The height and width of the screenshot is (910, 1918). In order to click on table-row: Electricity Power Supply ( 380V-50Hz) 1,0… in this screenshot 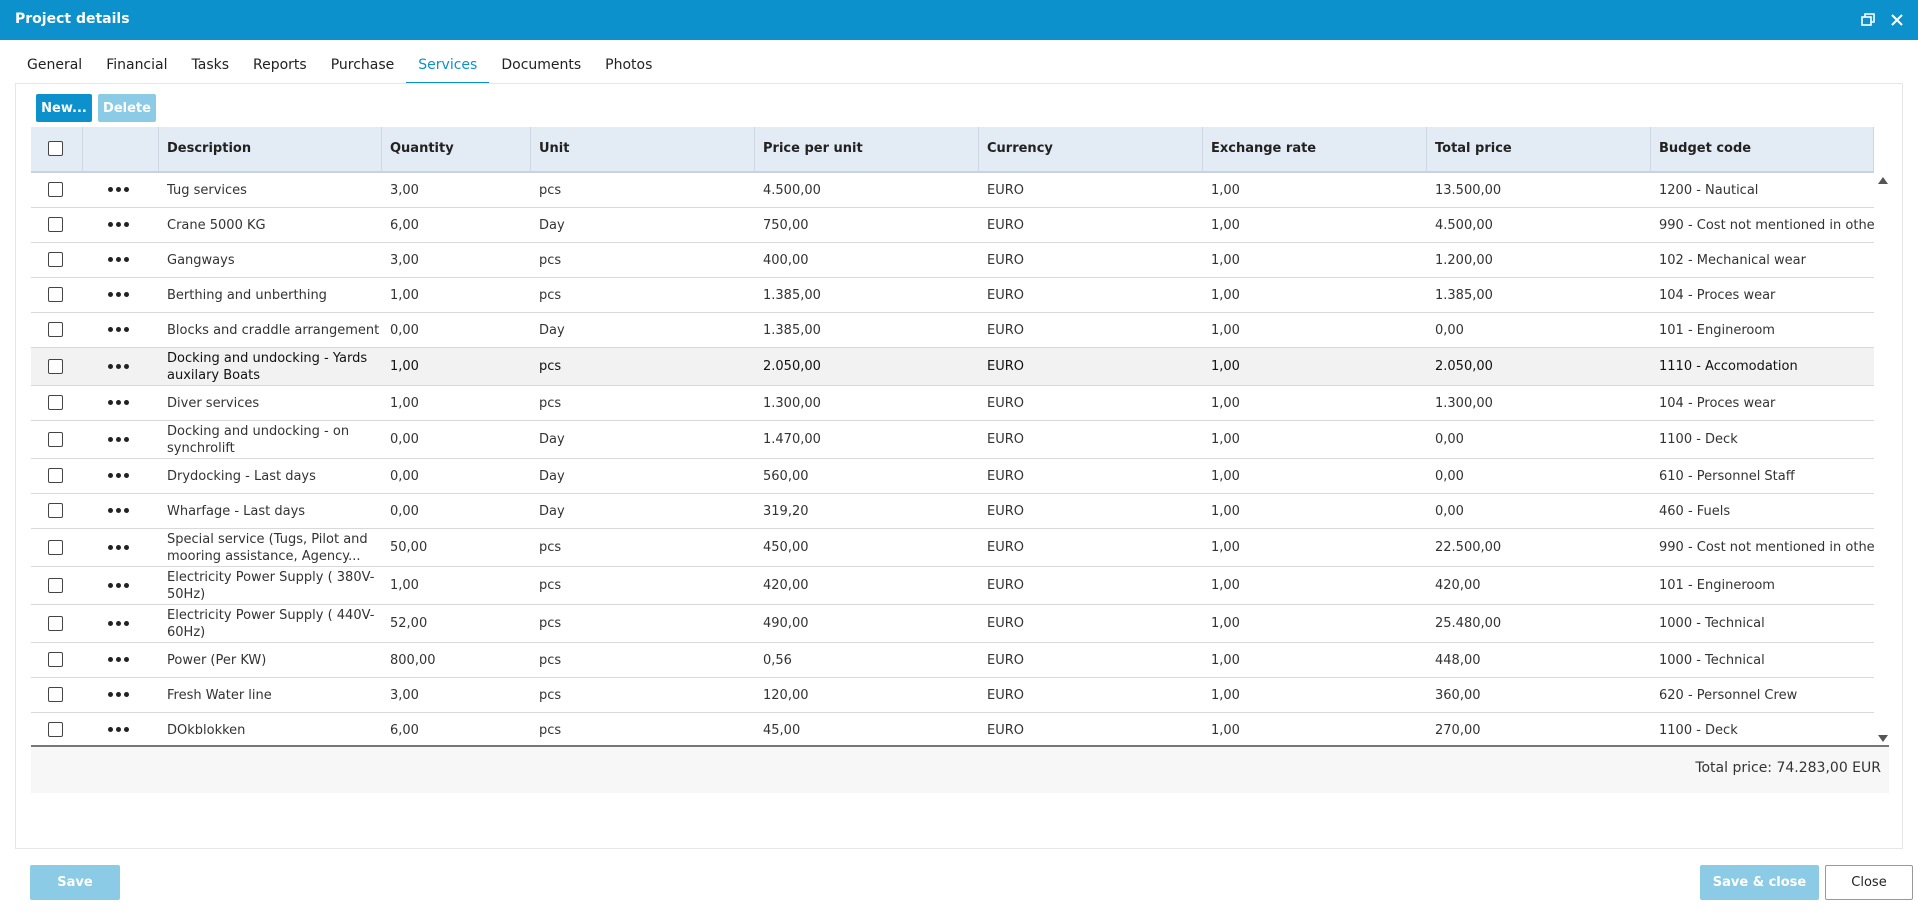, I will do `click(952, 586)`.